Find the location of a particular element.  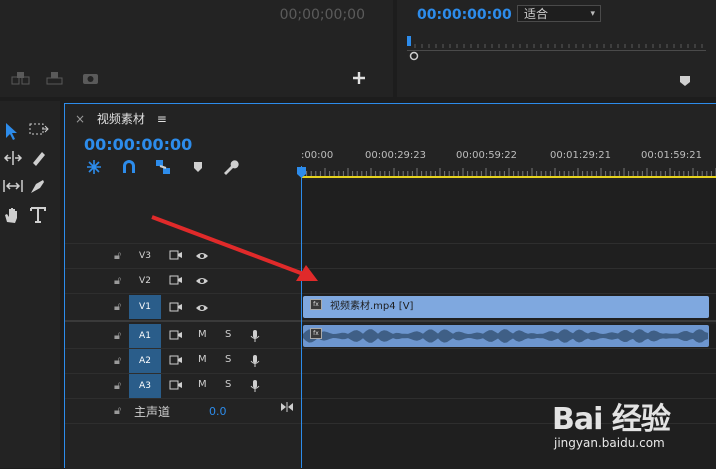

watermark-url: jingyan.baidu.com is located at coordinates (609, 443).